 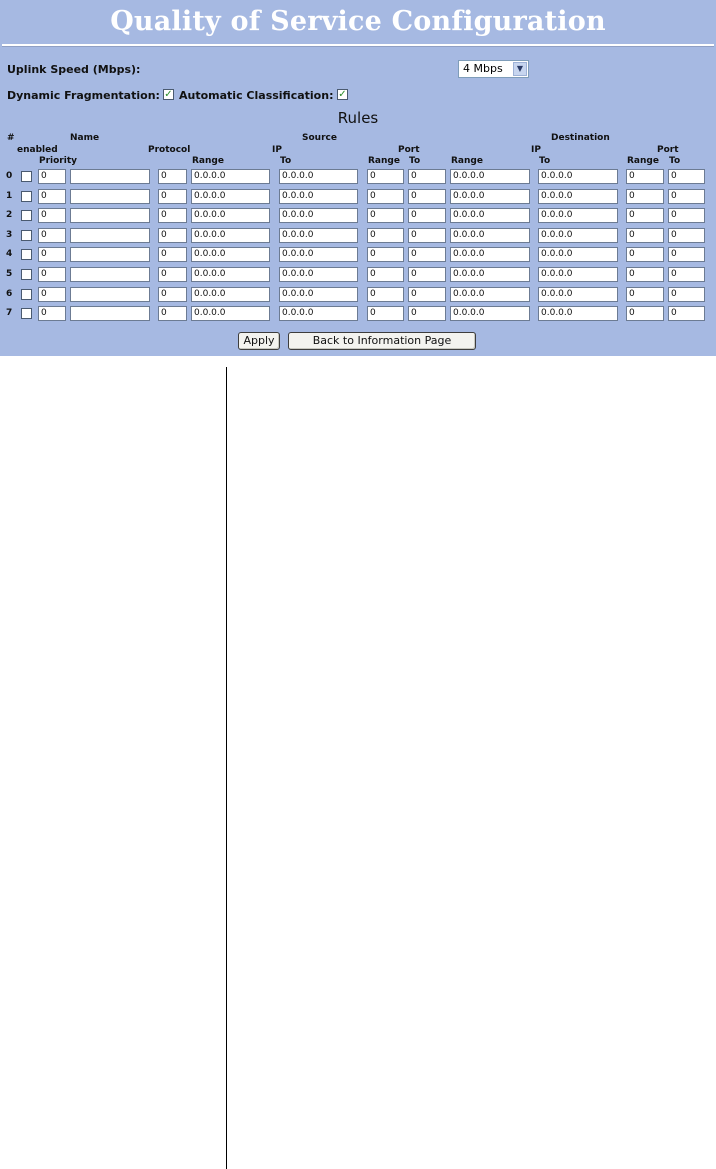 I want to click on uplink-speed-select: 4 Mbps ▼, so click(x=493, y=69).